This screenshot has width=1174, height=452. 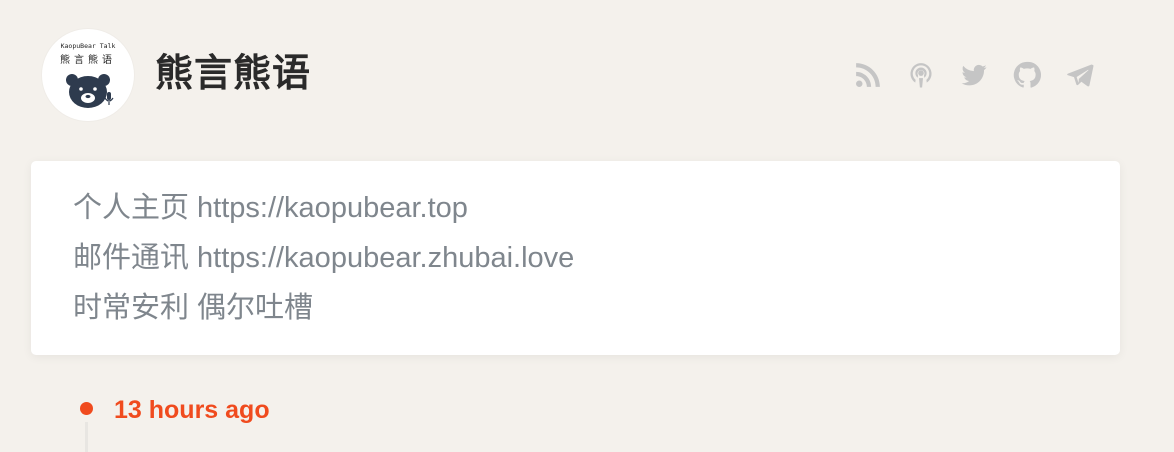 I want to click on timeline-timestamp: 13 hours ago, so click(x=192, y=410).